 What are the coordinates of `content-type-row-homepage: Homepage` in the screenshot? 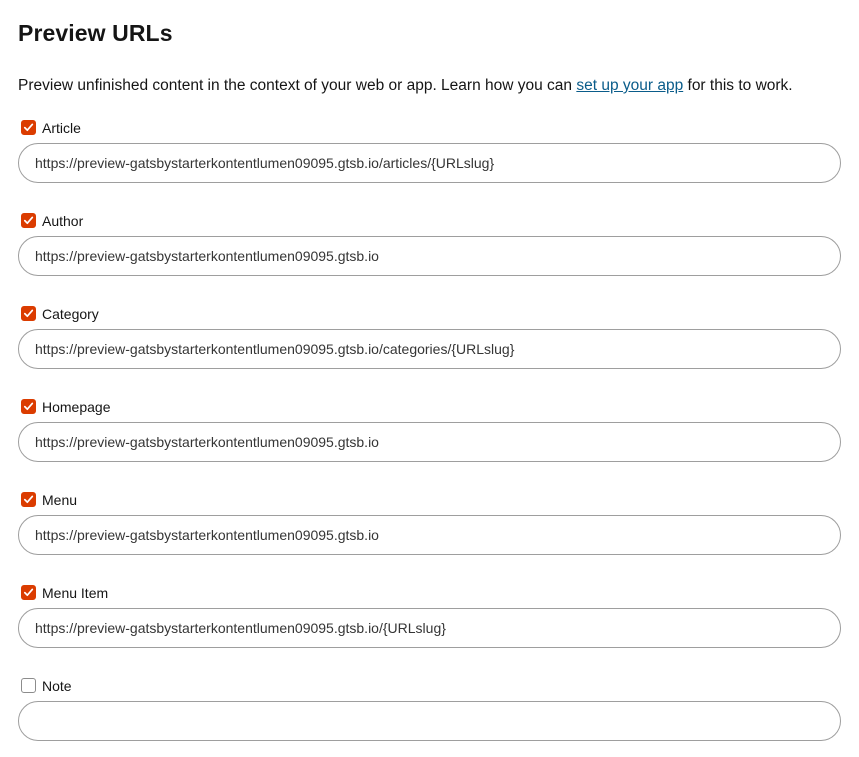 It's located at (429, 438).